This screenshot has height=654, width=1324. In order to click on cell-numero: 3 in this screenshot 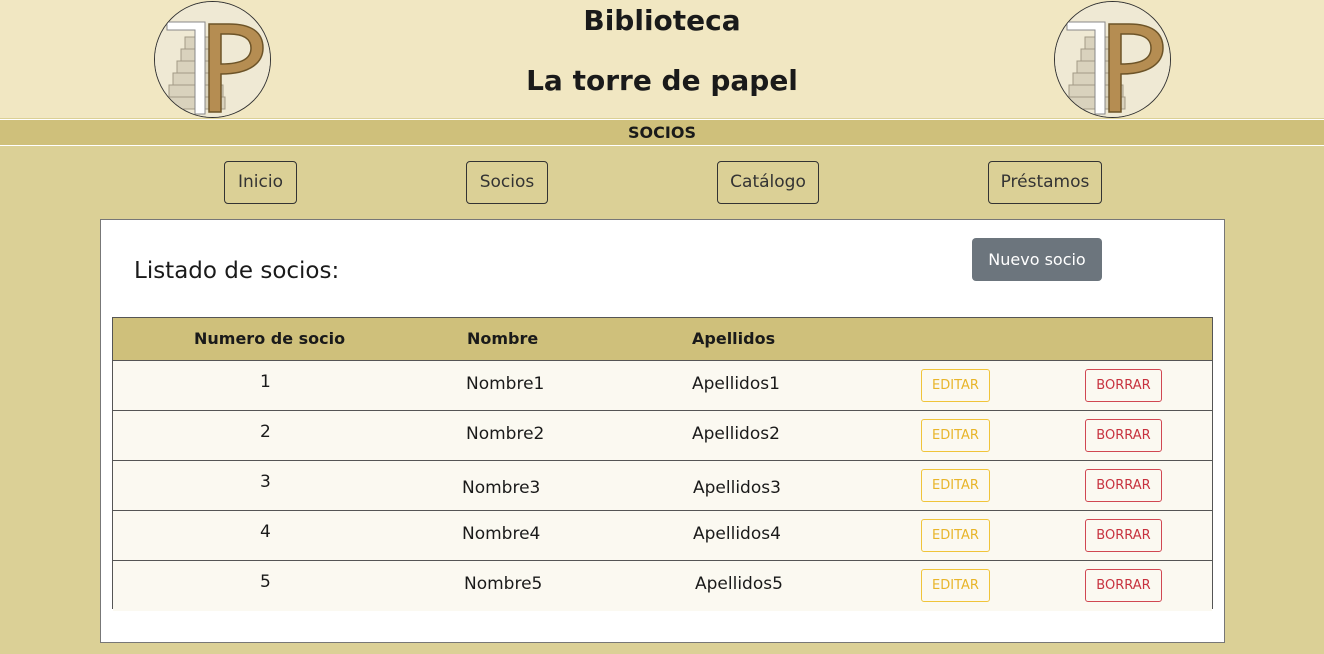, I will do `click(265, 482)`.